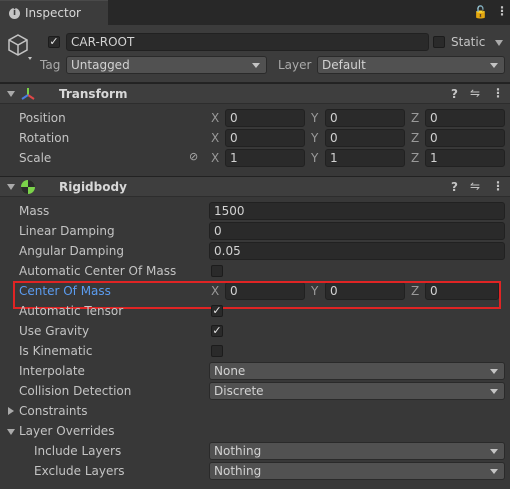 This screenshot has width=510, height=489. What do you see at coordinates (344, 65) in the screenshot?
I see `layer-value: Default` at bounding box center [344, 65].